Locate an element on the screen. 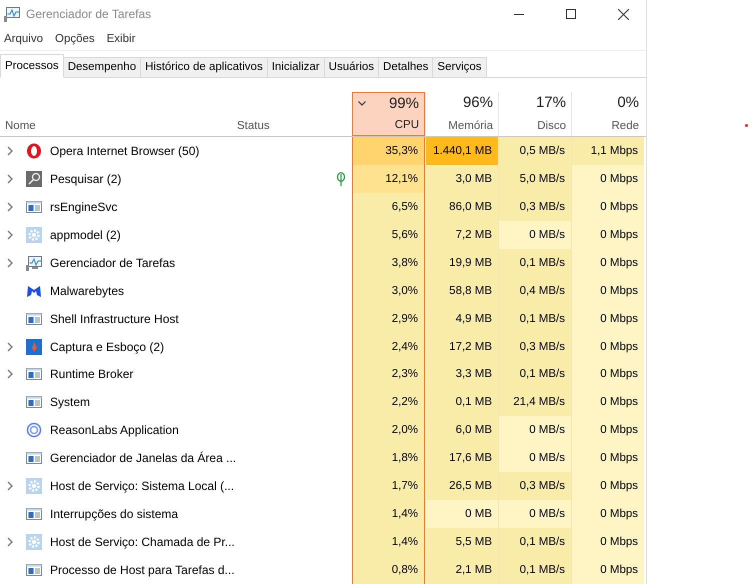 This screenshot has width=750, height=584. process-name: appmodel (2) is located at coordinates (85, 235).